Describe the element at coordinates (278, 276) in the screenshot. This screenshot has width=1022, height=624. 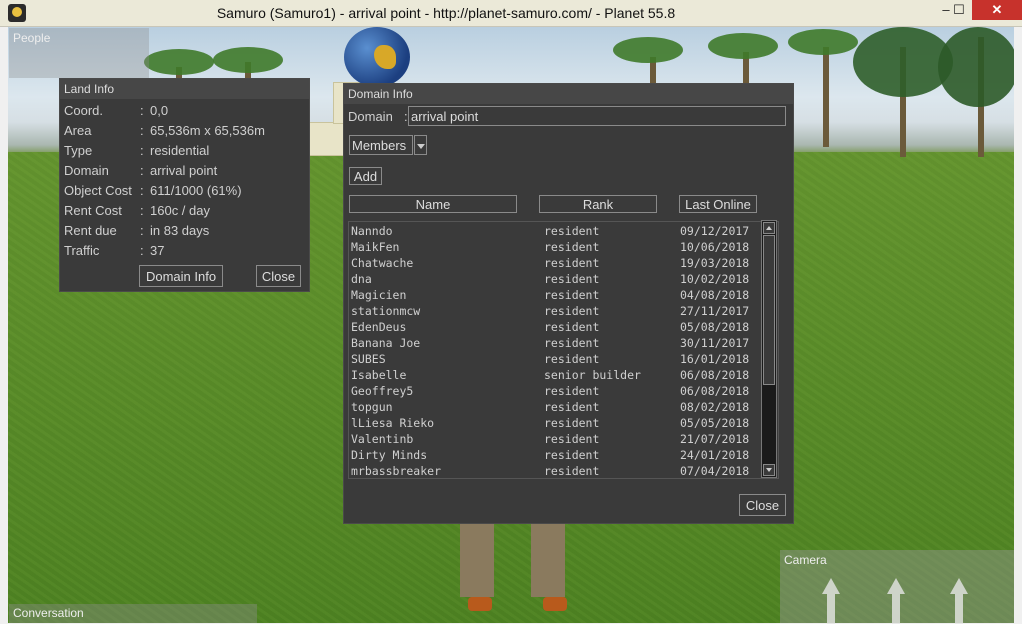
I see `land-info-close-button: Close` at that location.